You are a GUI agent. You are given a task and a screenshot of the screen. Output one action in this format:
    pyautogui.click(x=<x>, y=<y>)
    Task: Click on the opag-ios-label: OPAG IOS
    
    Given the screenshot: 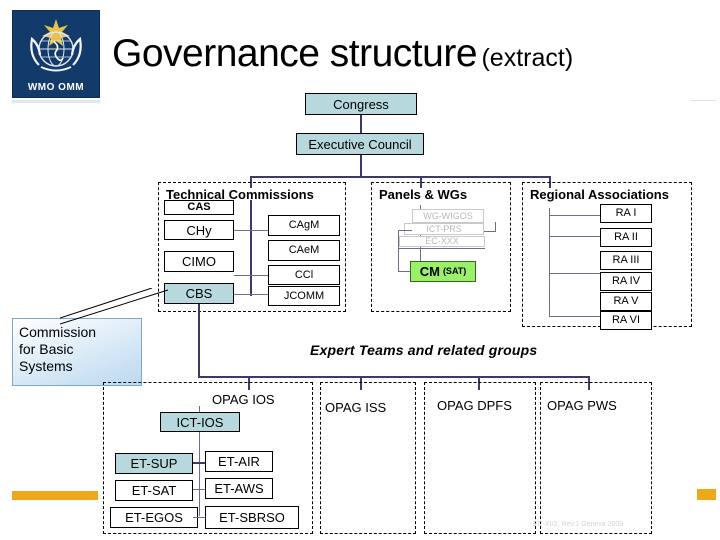 What is the action you would take?
    pyautogui.click(x=243, y=399)
    